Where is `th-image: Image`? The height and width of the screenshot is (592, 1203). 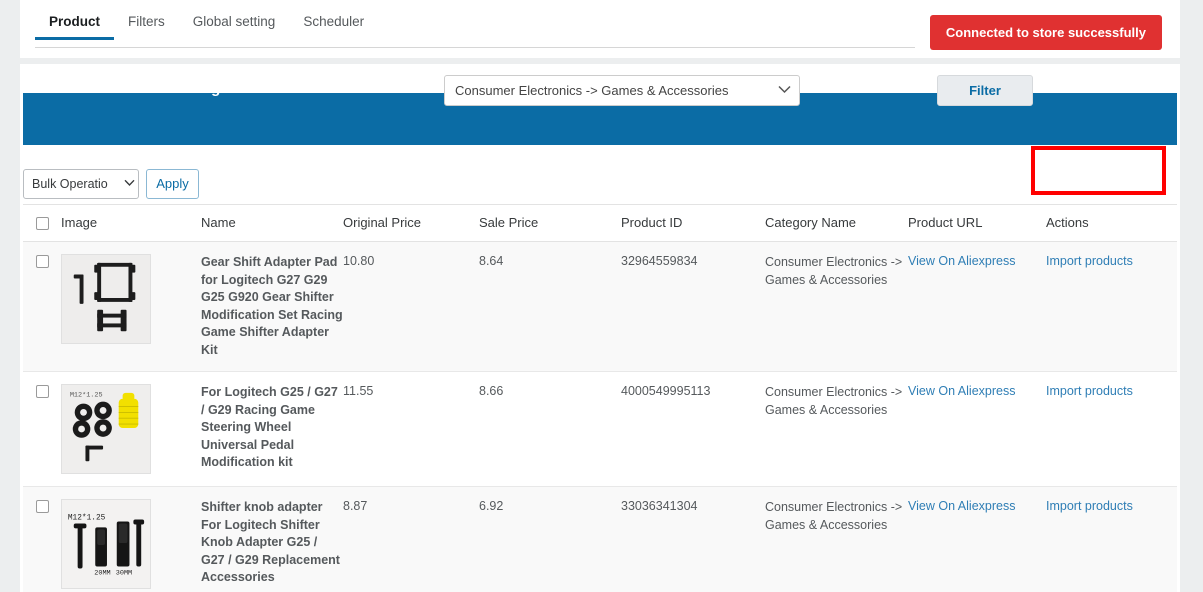
th-image: Image is located at coordinates (131, 224).